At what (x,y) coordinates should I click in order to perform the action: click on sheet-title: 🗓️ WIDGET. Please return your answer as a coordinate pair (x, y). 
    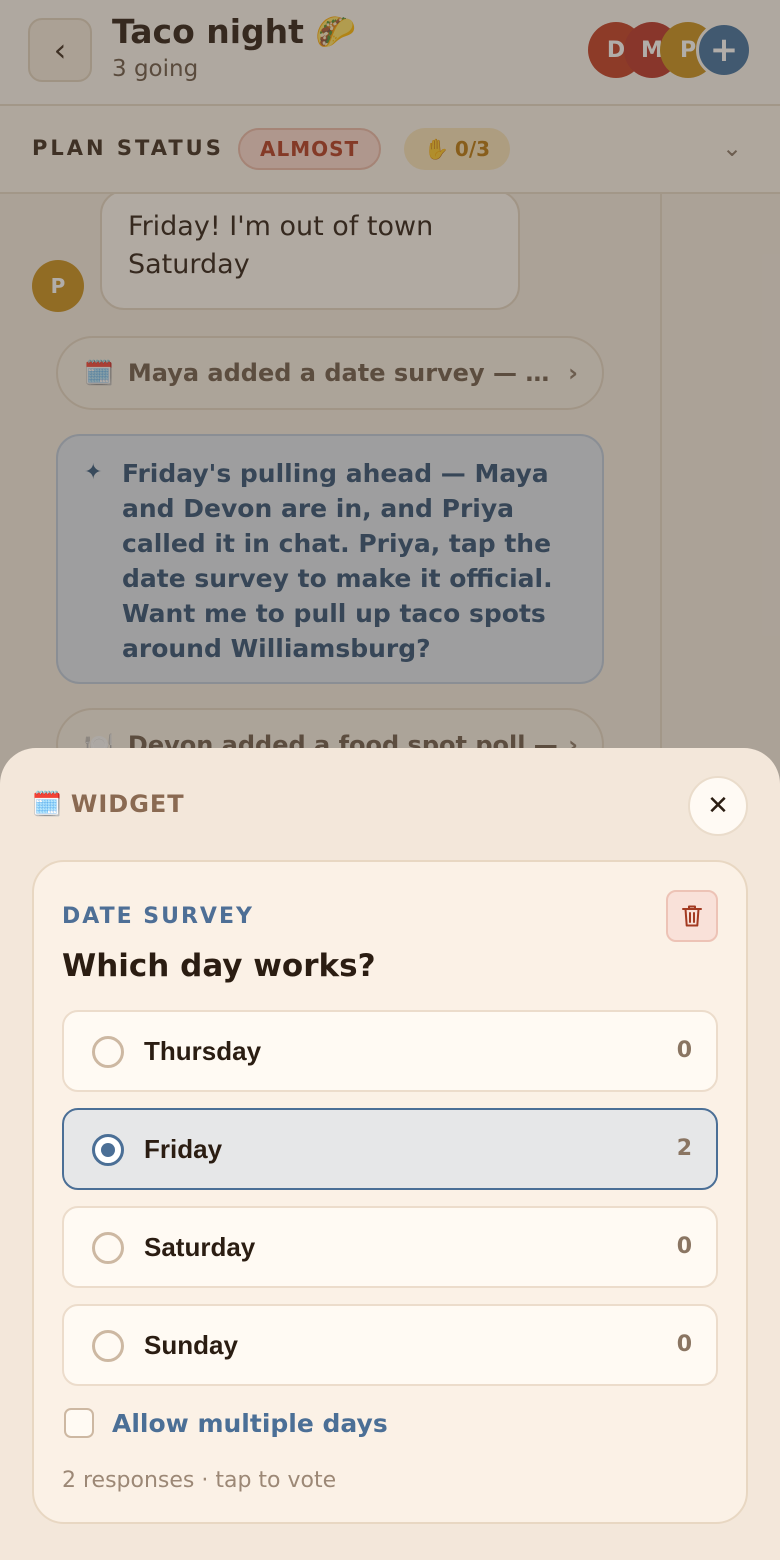
    Looking at the image, I should click on (108, 804).